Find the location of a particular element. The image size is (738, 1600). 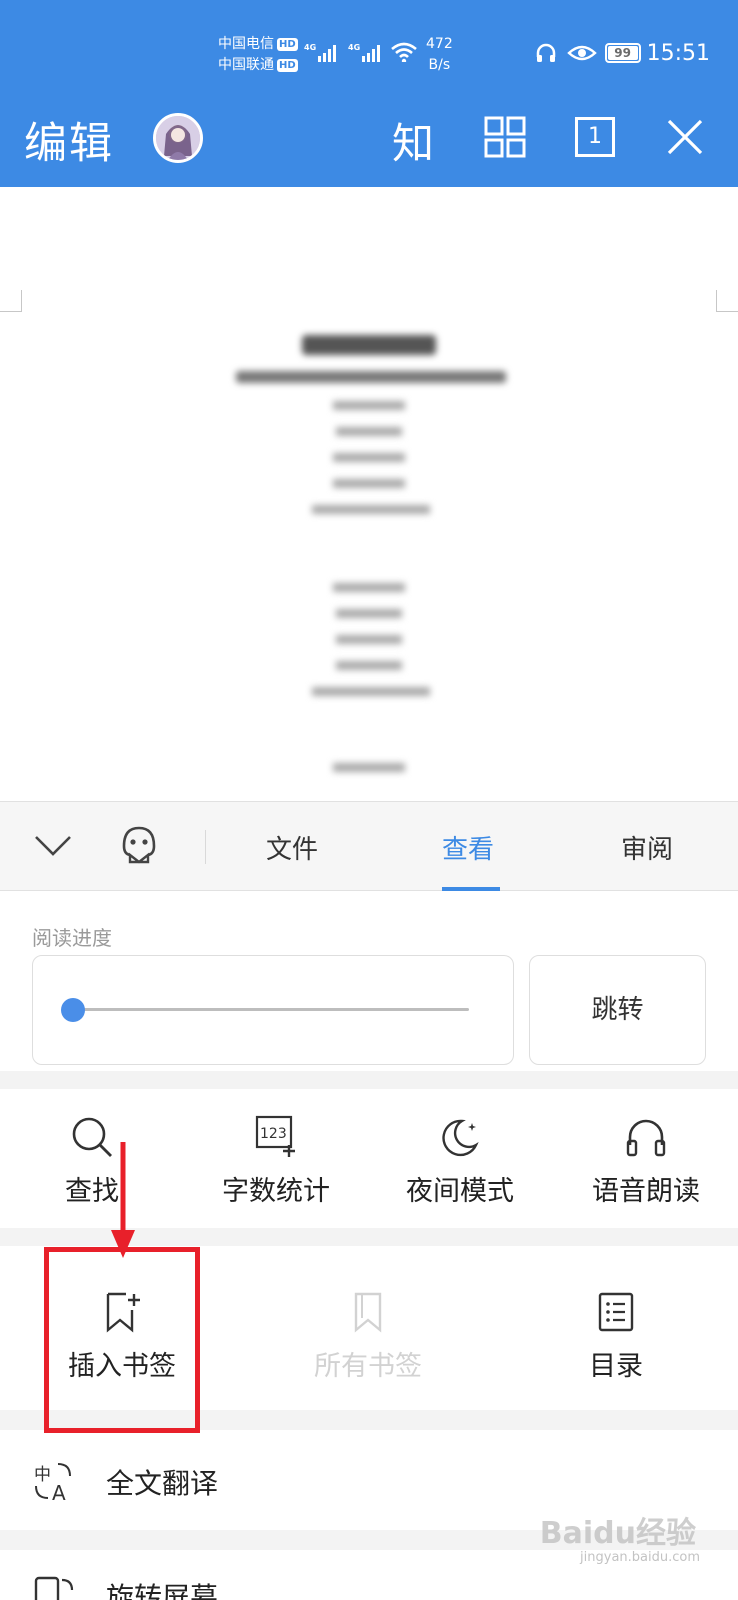

page-title: 编辑 is located at coordinates (69, 144).